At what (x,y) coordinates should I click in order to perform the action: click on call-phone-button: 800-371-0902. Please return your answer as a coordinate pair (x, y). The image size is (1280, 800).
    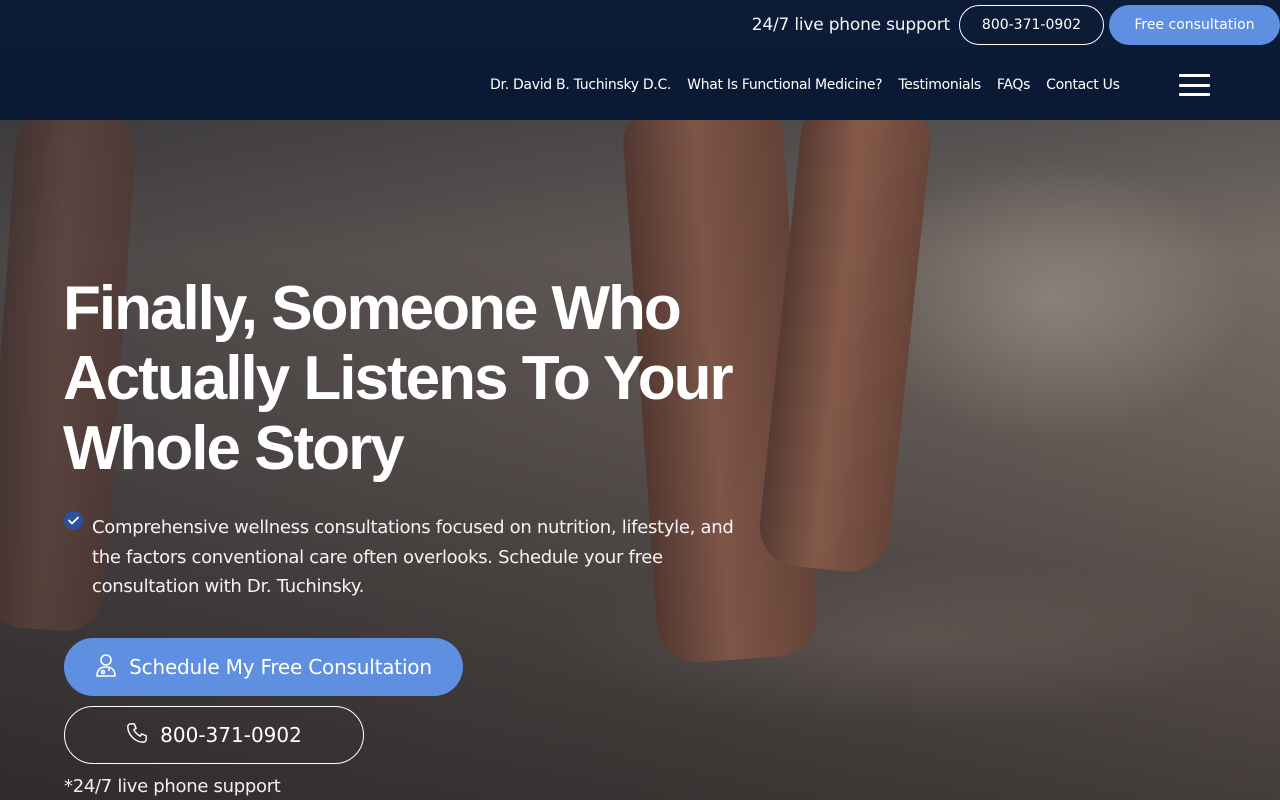
    Looking at the image, I should click on (214, 735).